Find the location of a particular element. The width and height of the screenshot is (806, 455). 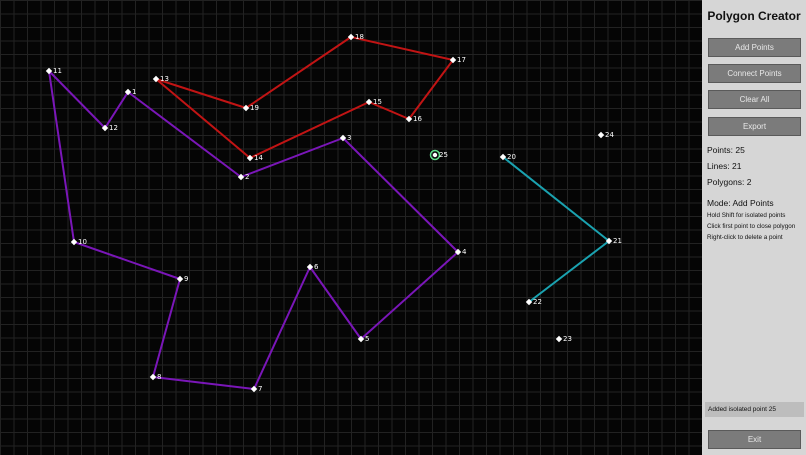

point-18: 18 is located at coordinates (355, 37).